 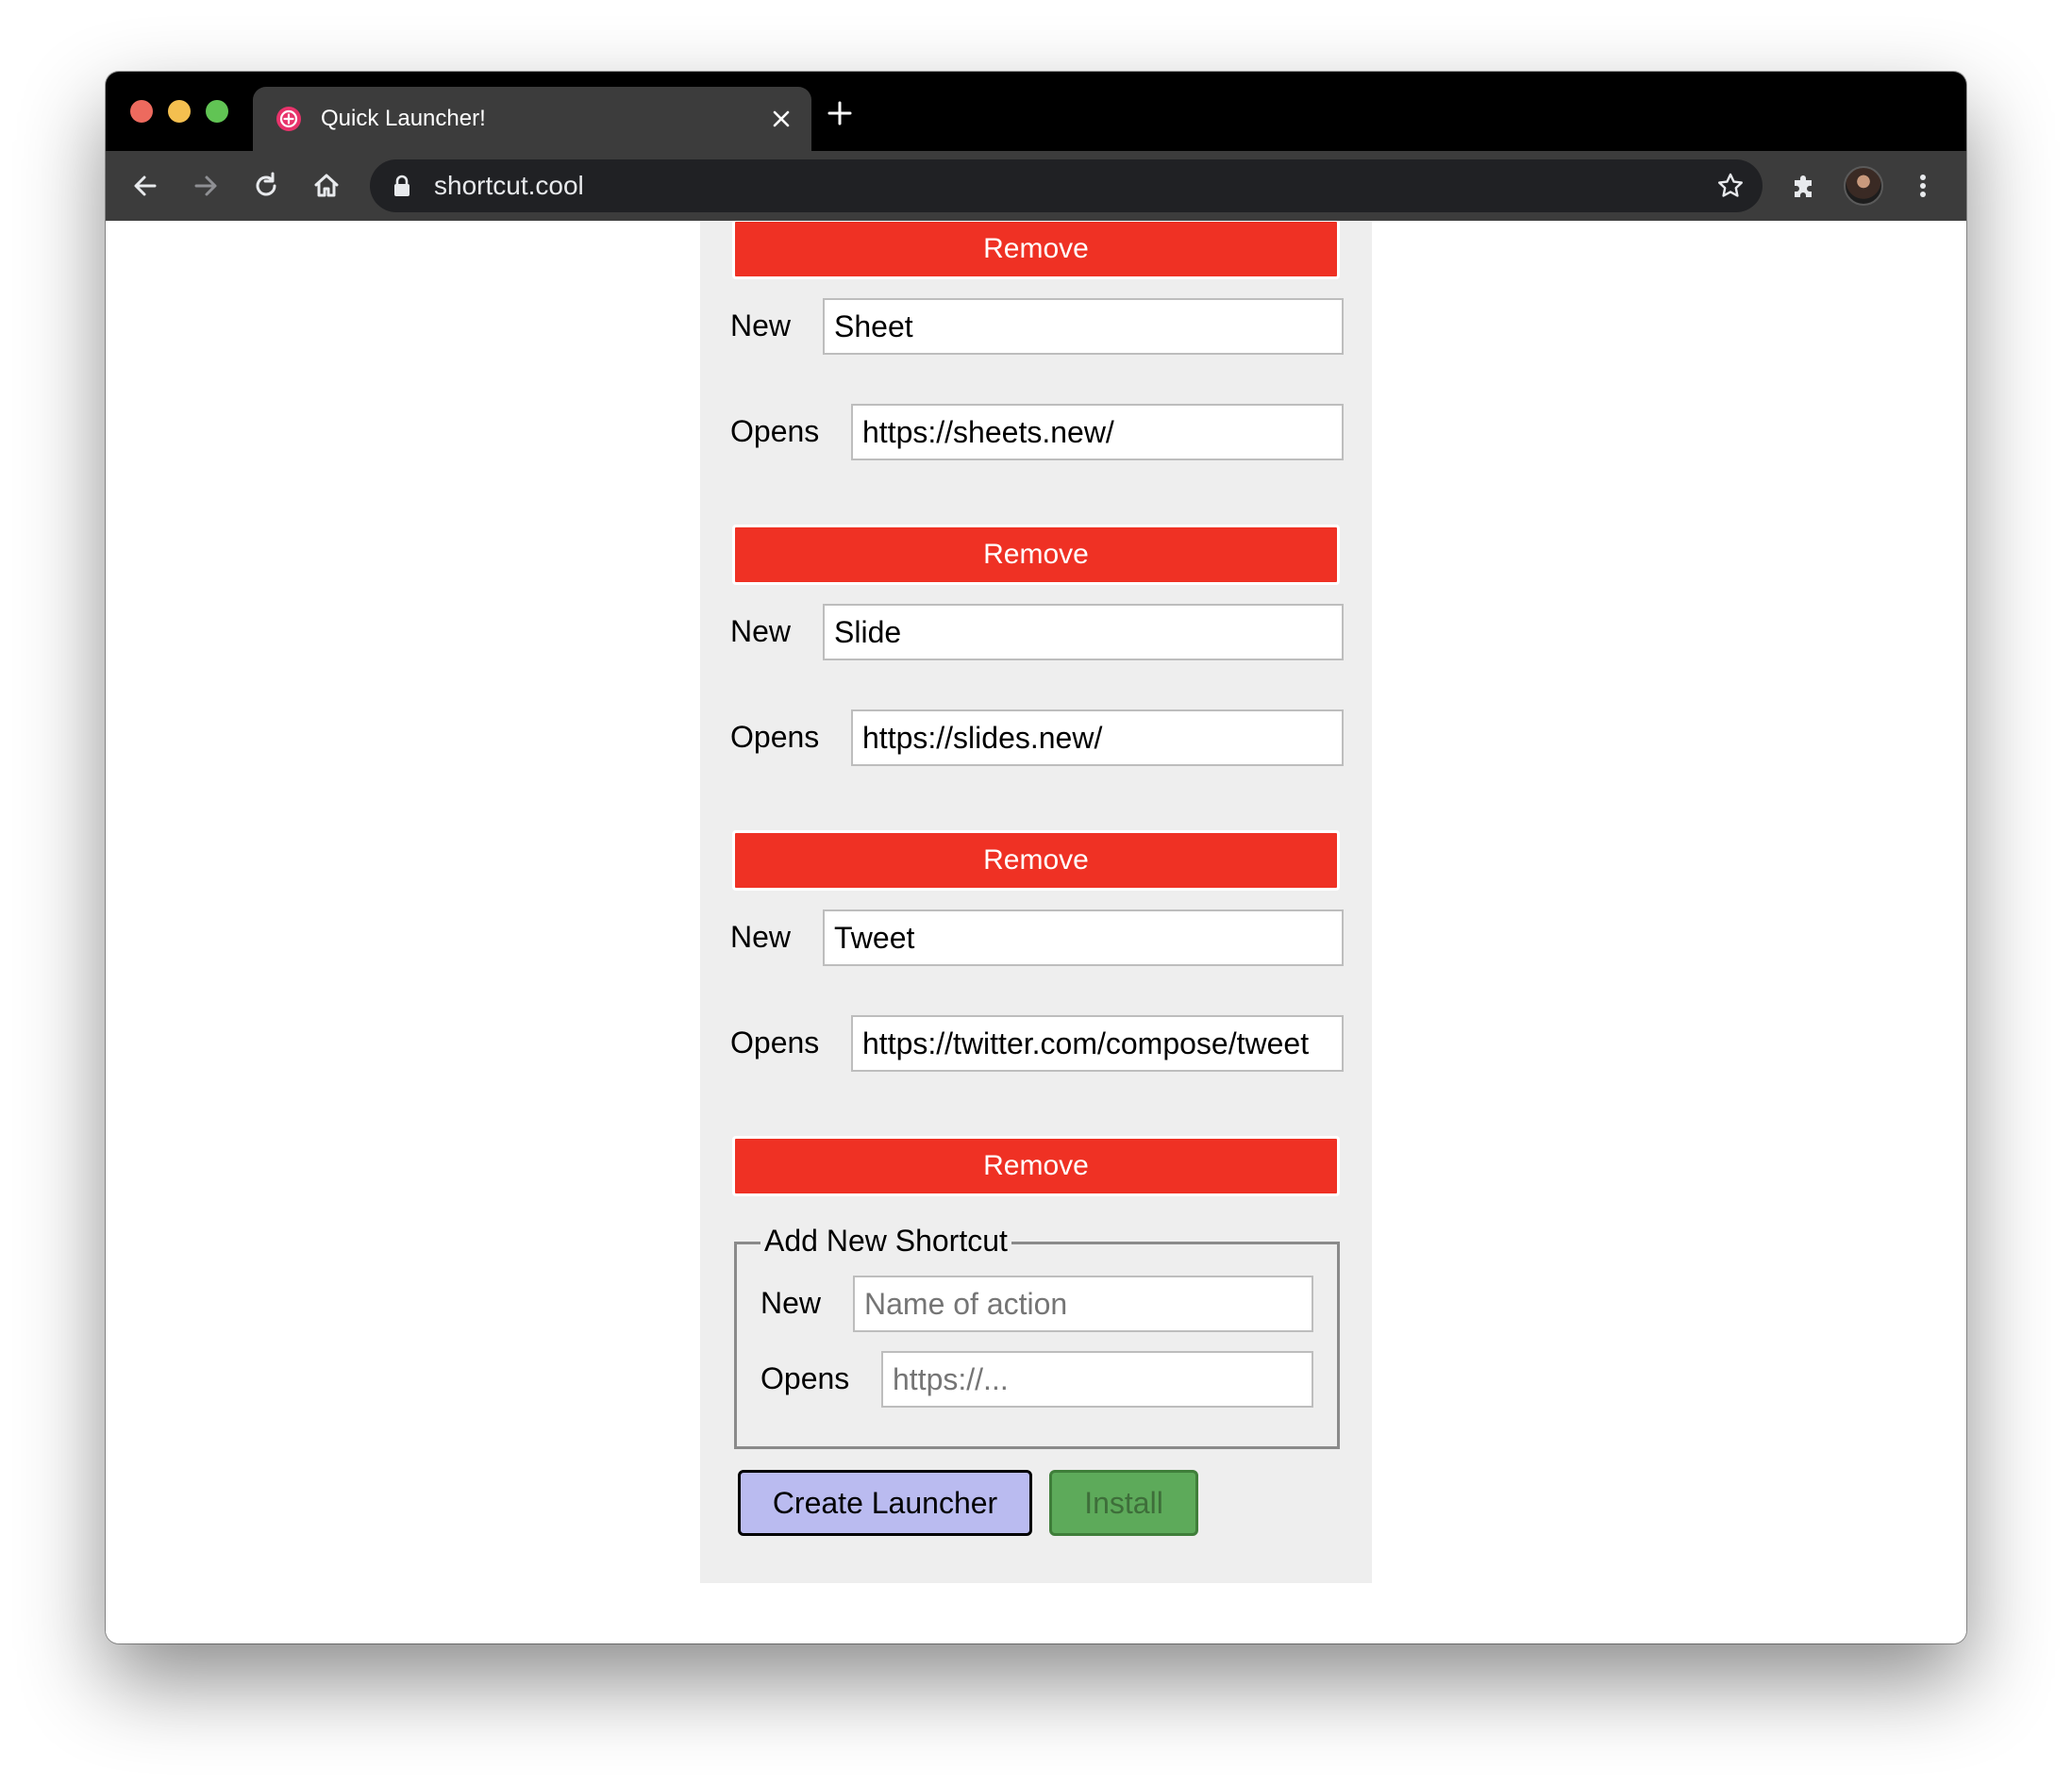 What do you see at coordinates (266, 186) in the screenshot?
I see `reload-icon` at bounding box center [266, 186].